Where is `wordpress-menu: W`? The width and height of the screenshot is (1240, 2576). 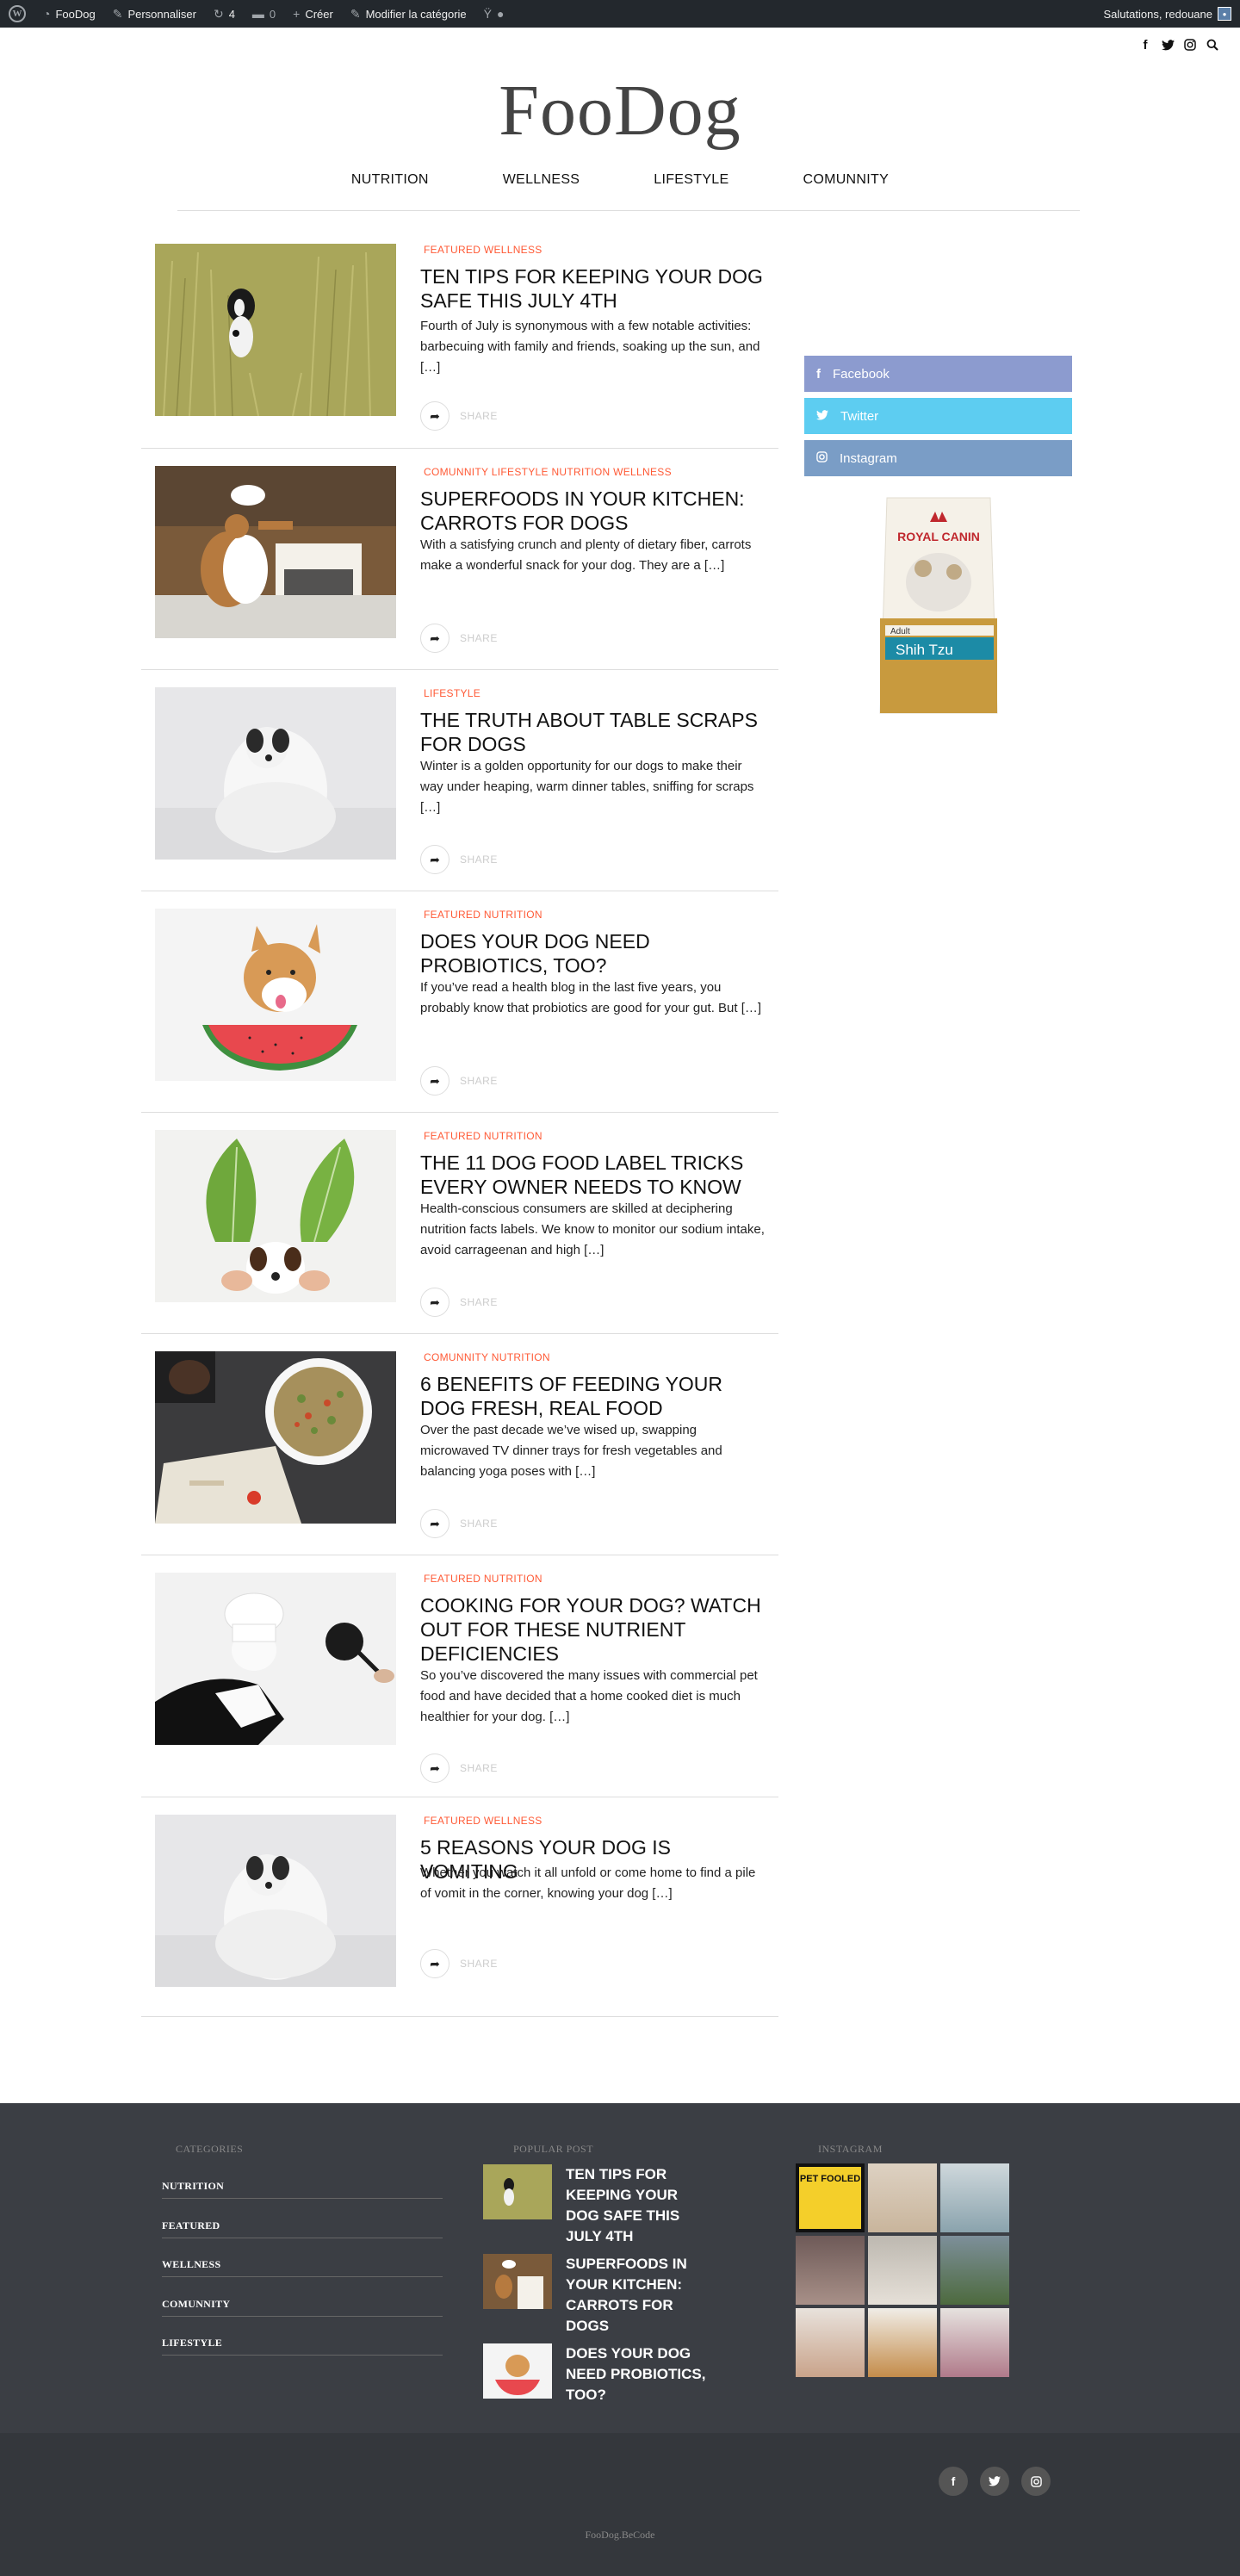 wordpress-menu: W is located at coordinates (17, 14).